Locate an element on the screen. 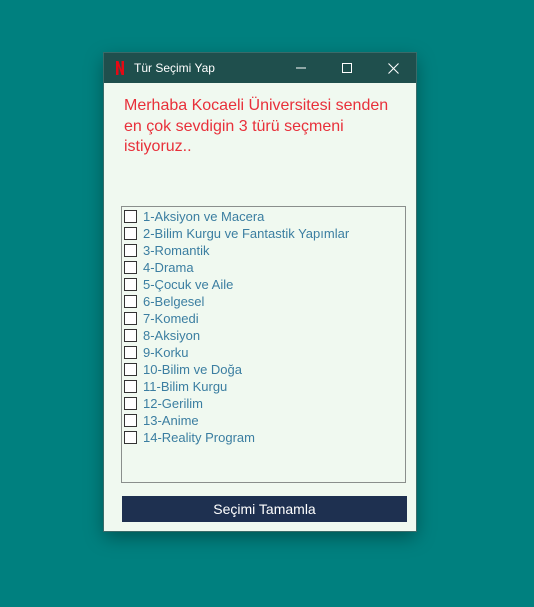 This screenshot has width=534, height=607. genre-item: 8-Aksiyon is located at coordinates (162, 335).